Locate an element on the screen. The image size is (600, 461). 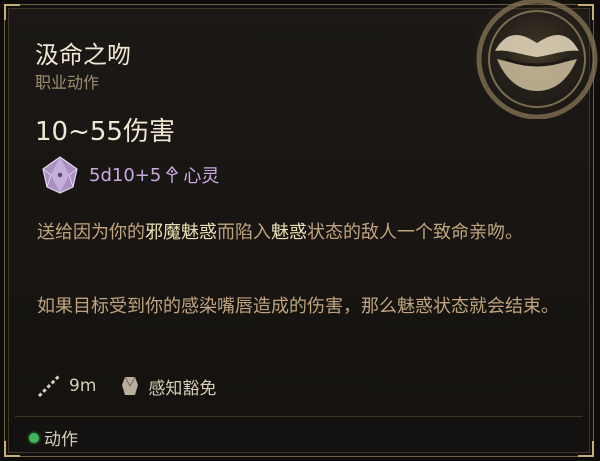
description-1: 送给因为你的邪魔魅惑而陷入魅惑状态的敌人一个致命亲吻。 is located at coordinates (302, 232).